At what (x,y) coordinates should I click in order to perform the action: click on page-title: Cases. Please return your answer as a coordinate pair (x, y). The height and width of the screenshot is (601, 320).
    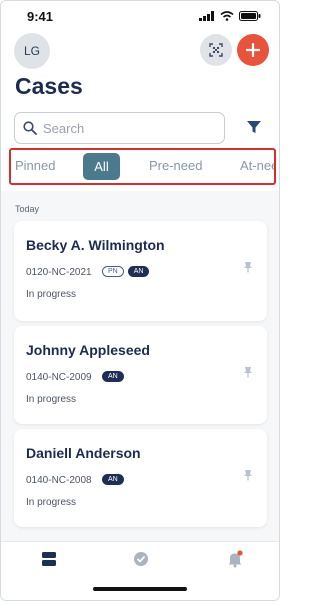
    Looking at the image, I should click on (49, 86).